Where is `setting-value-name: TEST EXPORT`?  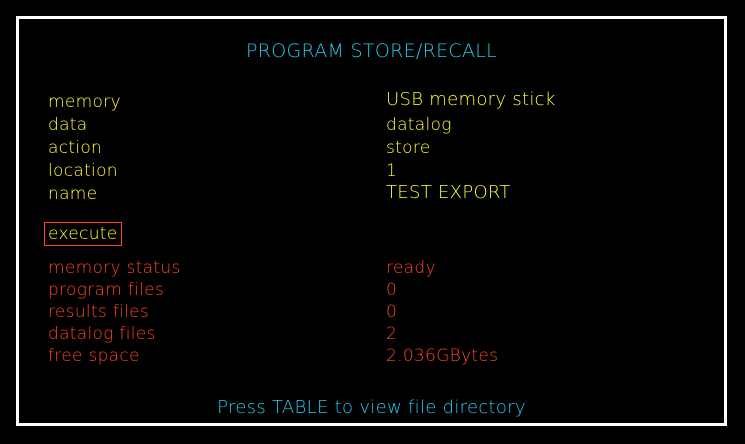
setting-value-name: TEST EXPORT is located at coordinates (448, 192).